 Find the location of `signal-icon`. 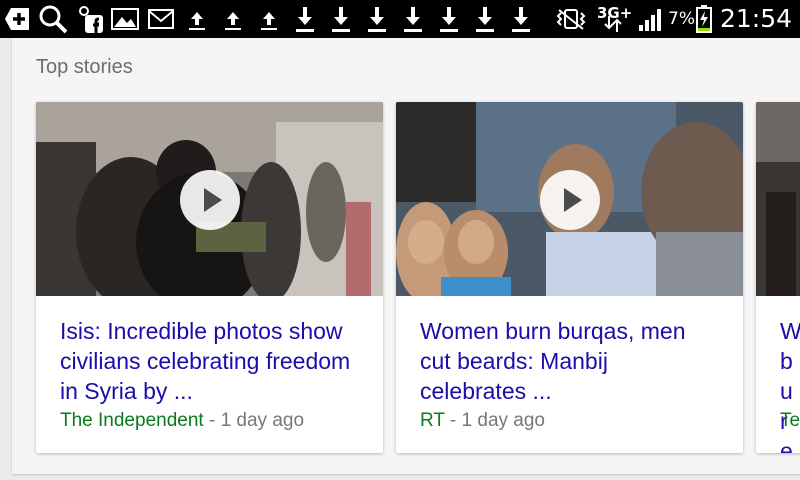

signal-icon is located at coordinates (651, 19).